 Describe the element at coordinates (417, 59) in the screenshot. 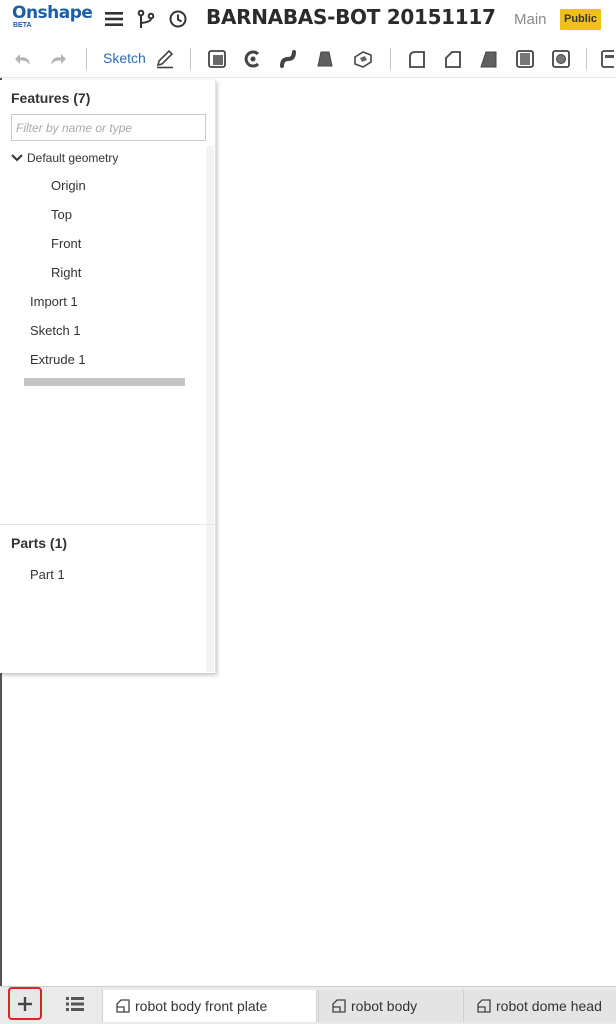

I see `fillet-icon` at that location.